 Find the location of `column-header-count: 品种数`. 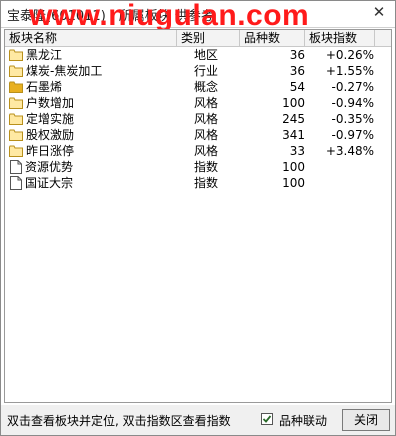

column-header-count: 品种数 is located at coordinates (272, 38).